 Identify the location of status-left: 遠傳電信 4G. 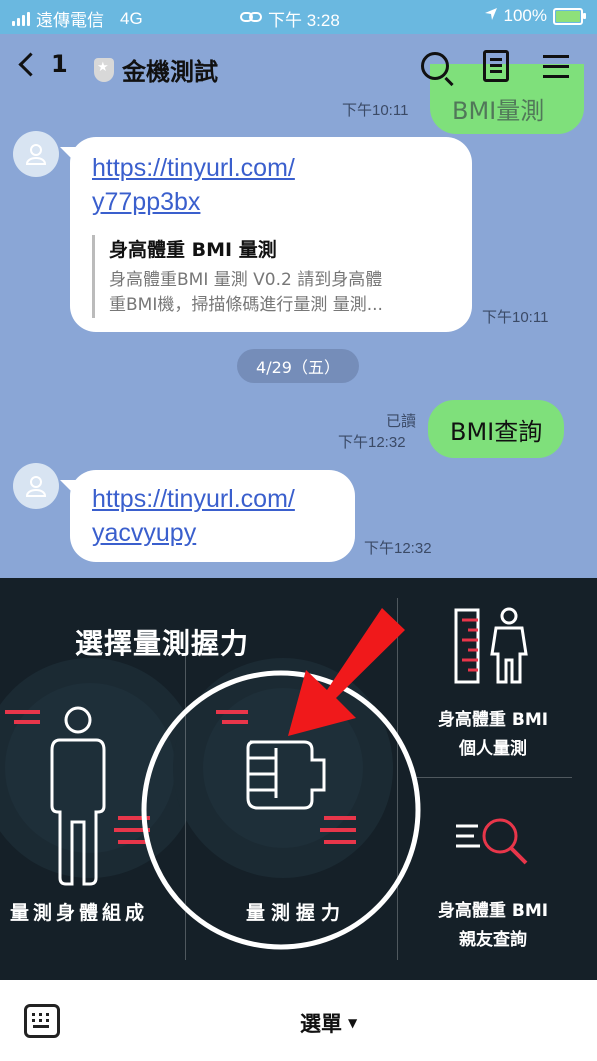
(77, 18).